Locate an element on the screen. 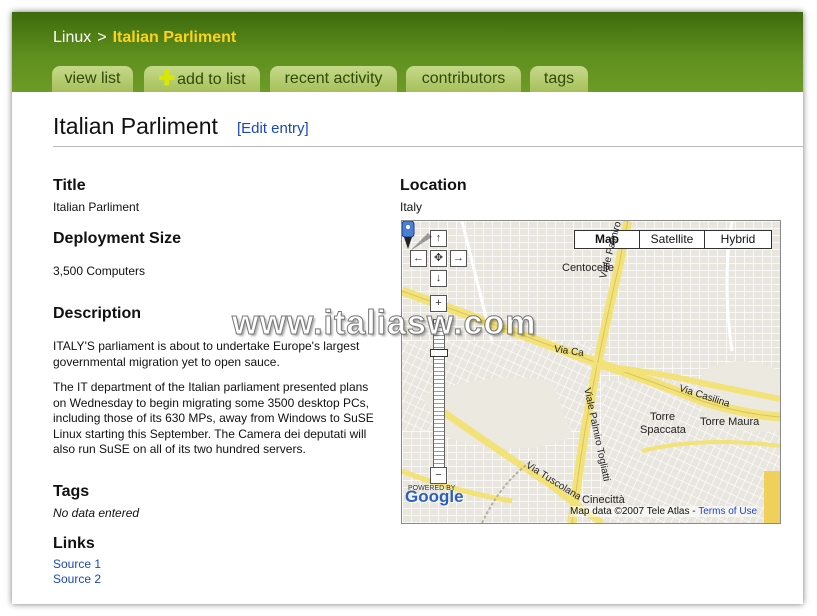 The width and height of the screenshot is (817, 616). deployment-size-value: 3,500 Computers is located at coordinates (99, 271).